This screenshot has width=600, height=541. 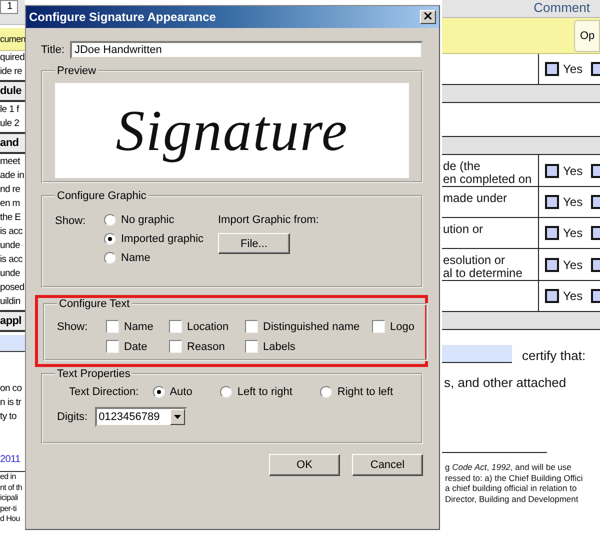 What do you see at coordinates (147, 220) in the screenshot?
I see `radio-label: No graphic` at bounding box center [147, 220].